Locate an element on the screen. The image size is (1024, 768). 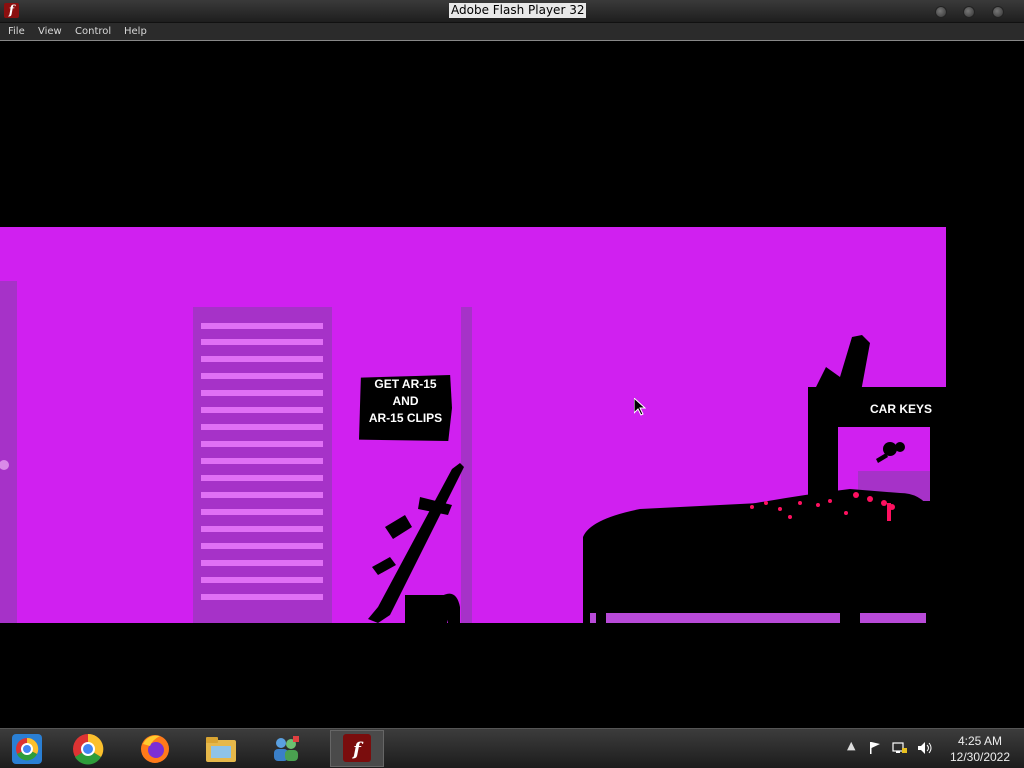
show-hidden-icons-icon: ▲ is located at coordinates (851, 745).